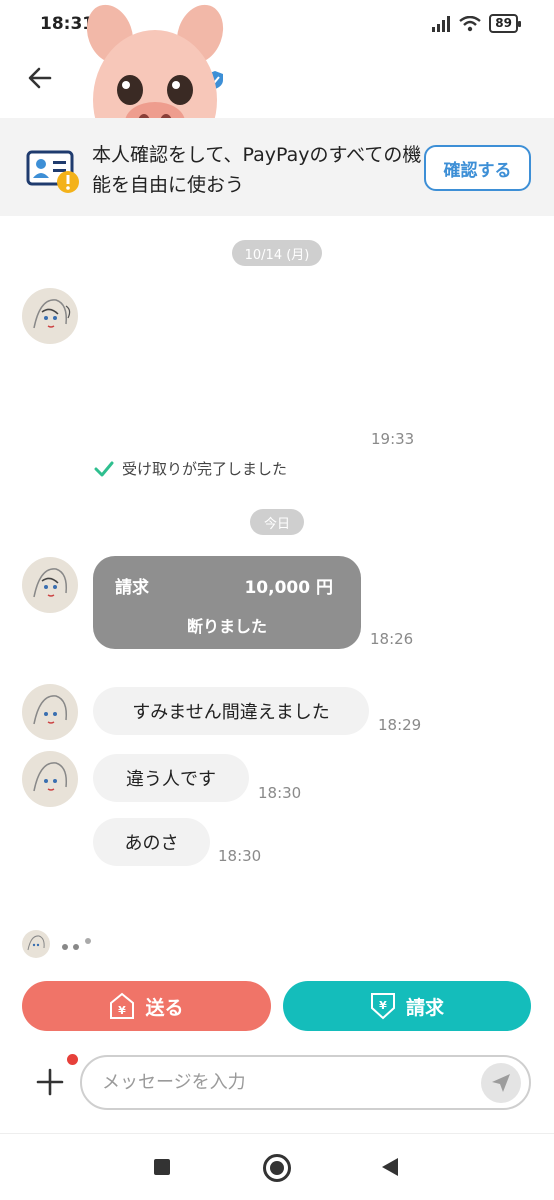  I want to click on wifi-icon, so click(470, 23).